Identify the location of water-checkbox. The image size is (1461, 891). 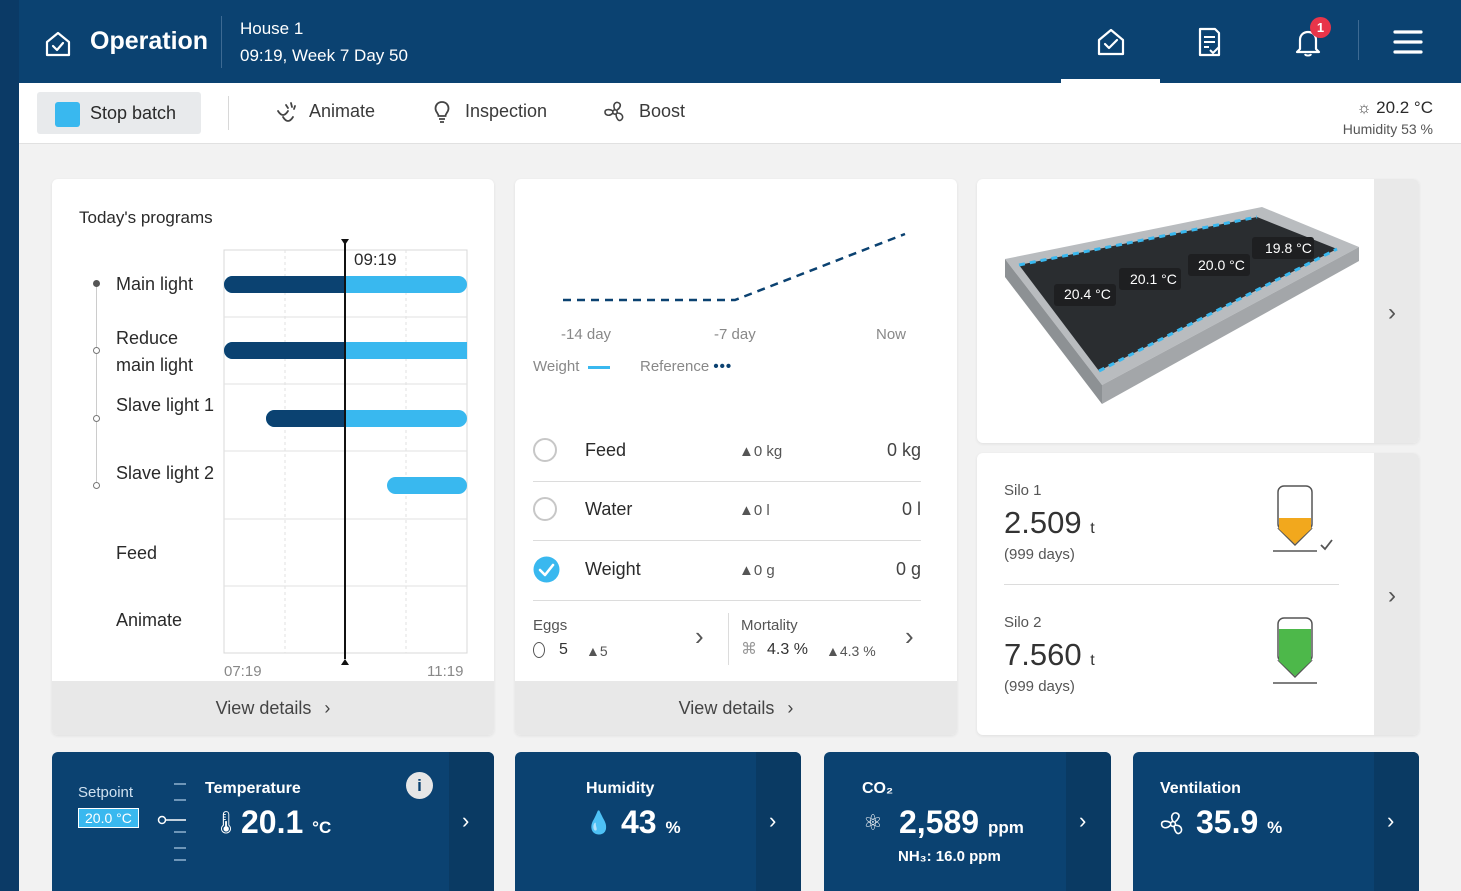
(545, 509).